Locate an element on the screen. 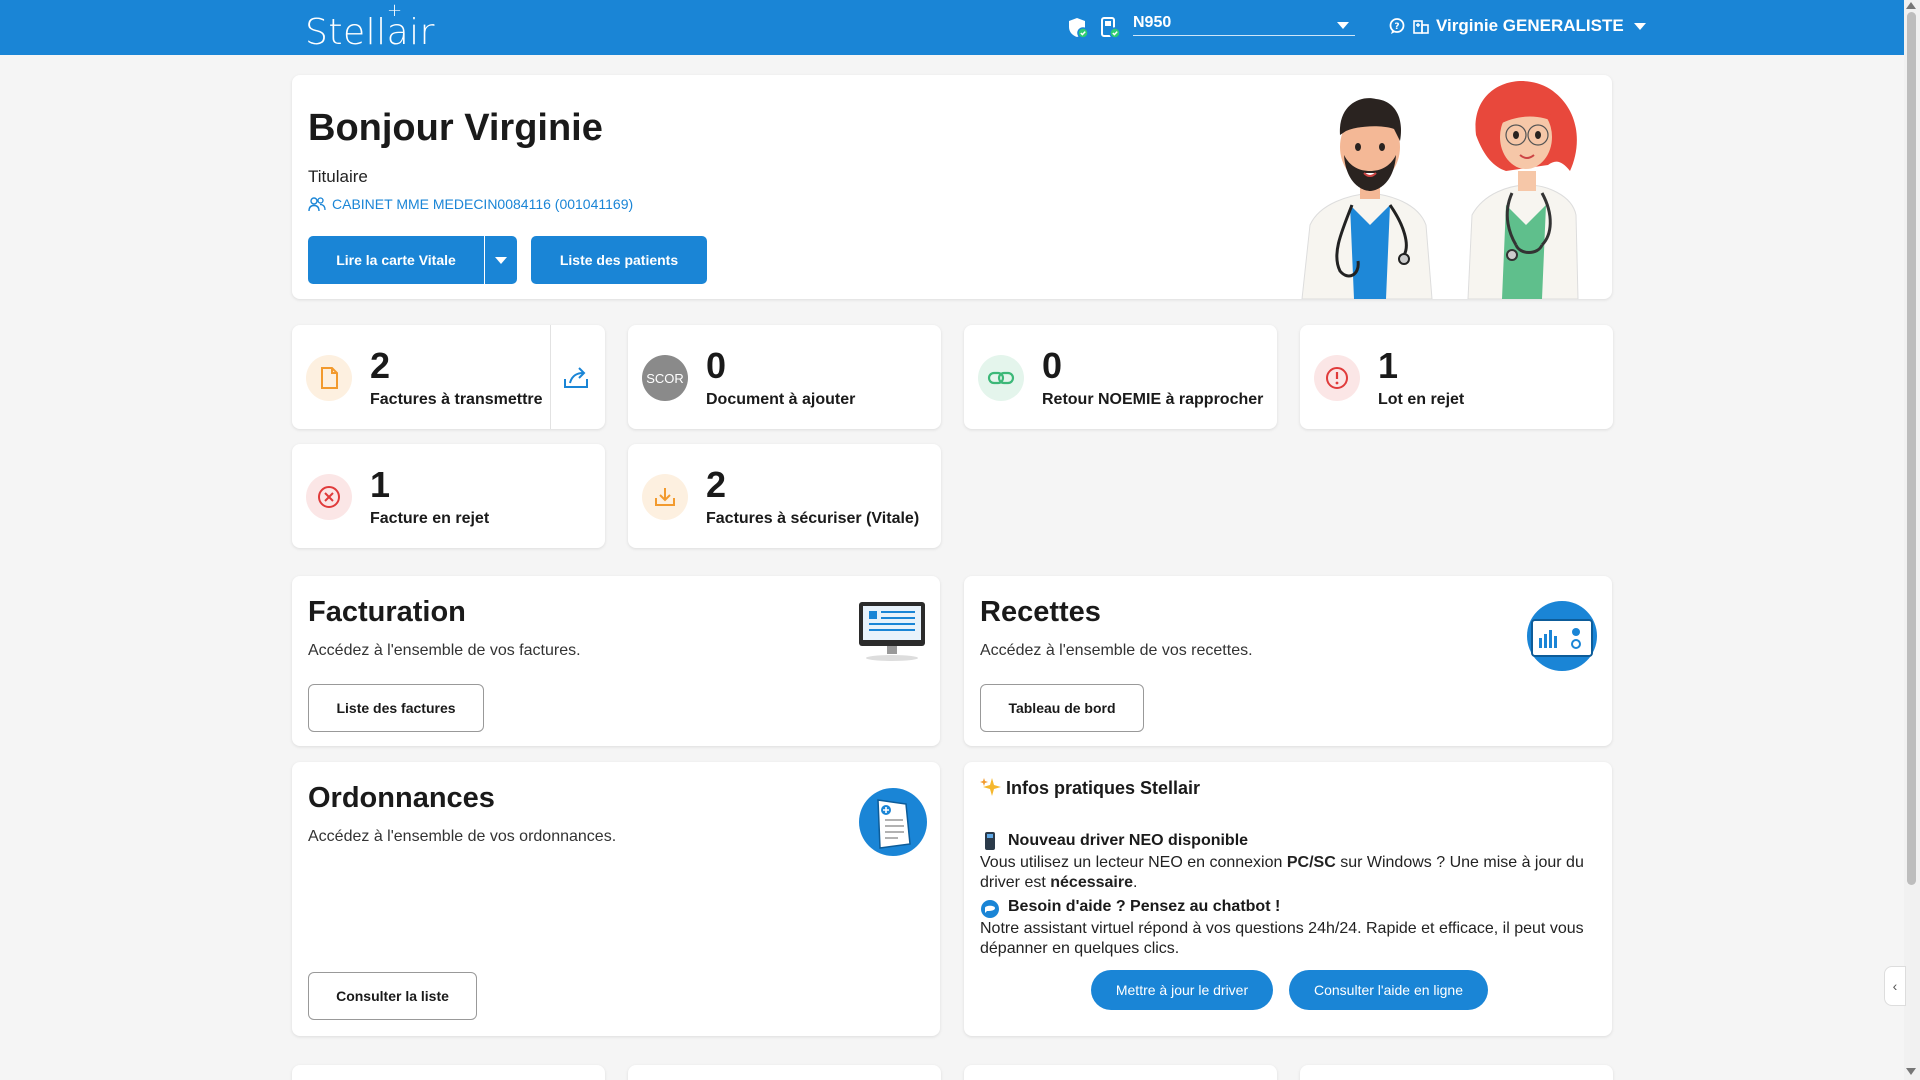  svg-text: SCOR is located at coordinates (665, 378).